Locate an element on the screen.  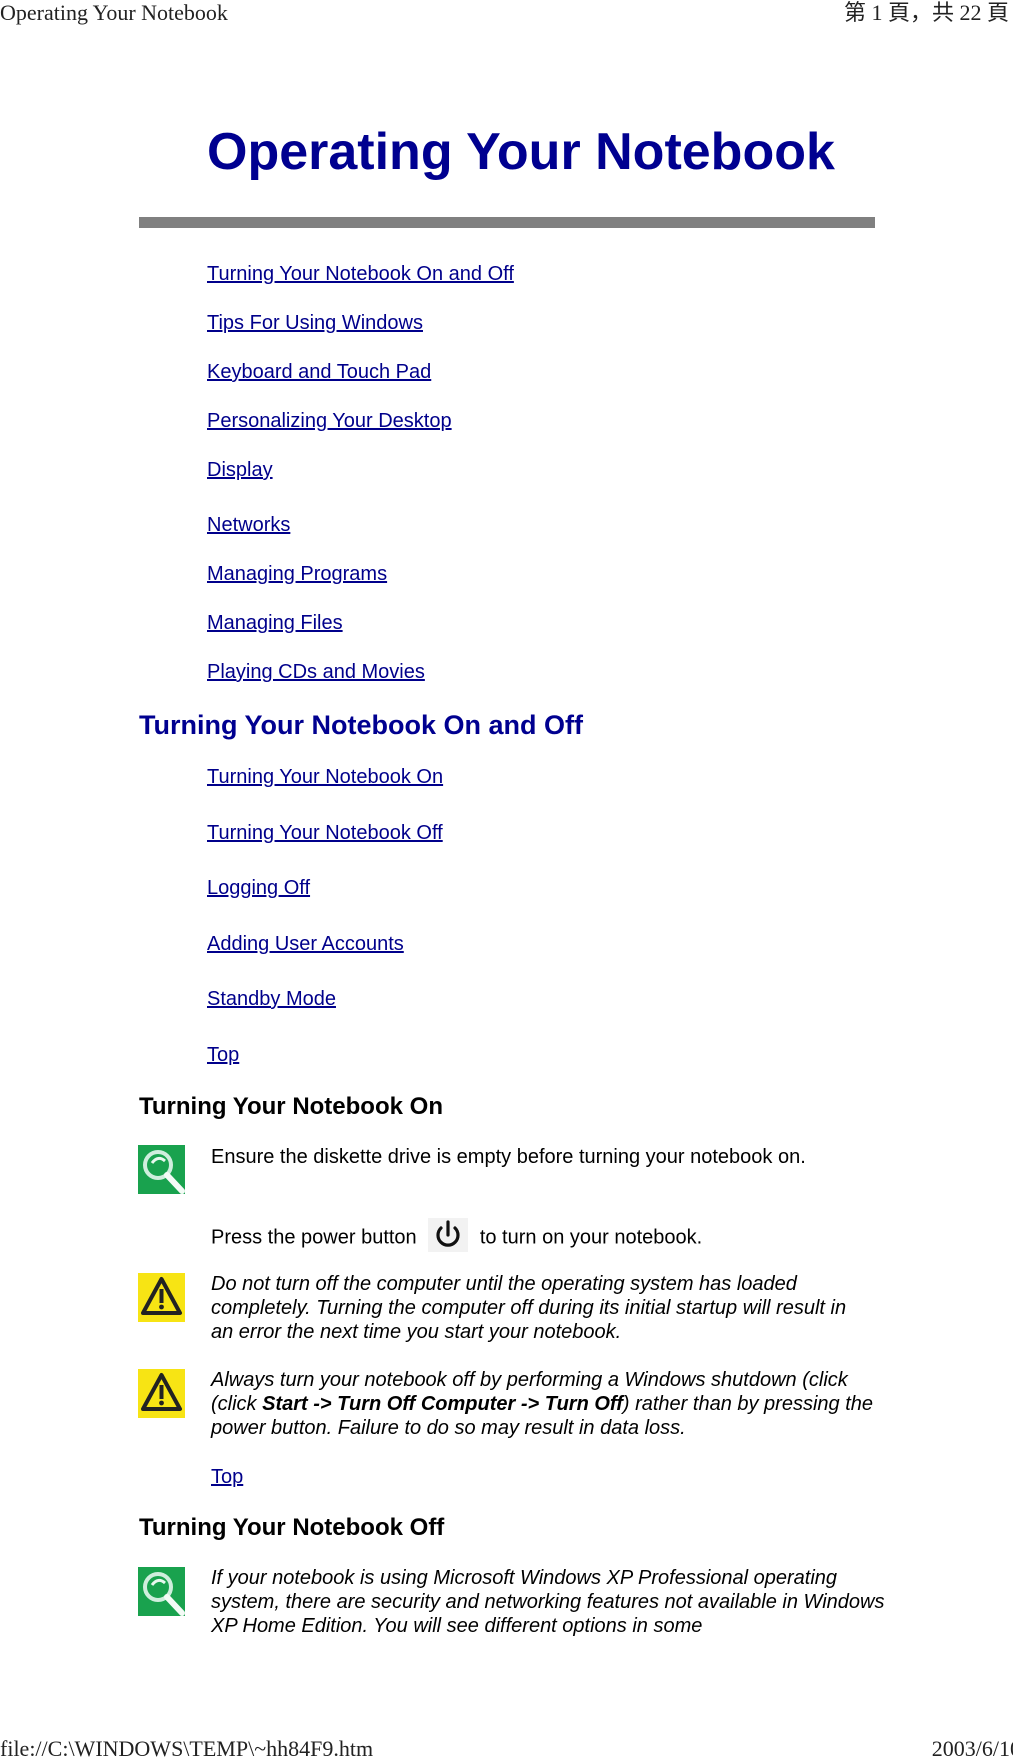
section-heading-on-off: Turning Your Notebook On and Off is located at coordinates (361, 725).